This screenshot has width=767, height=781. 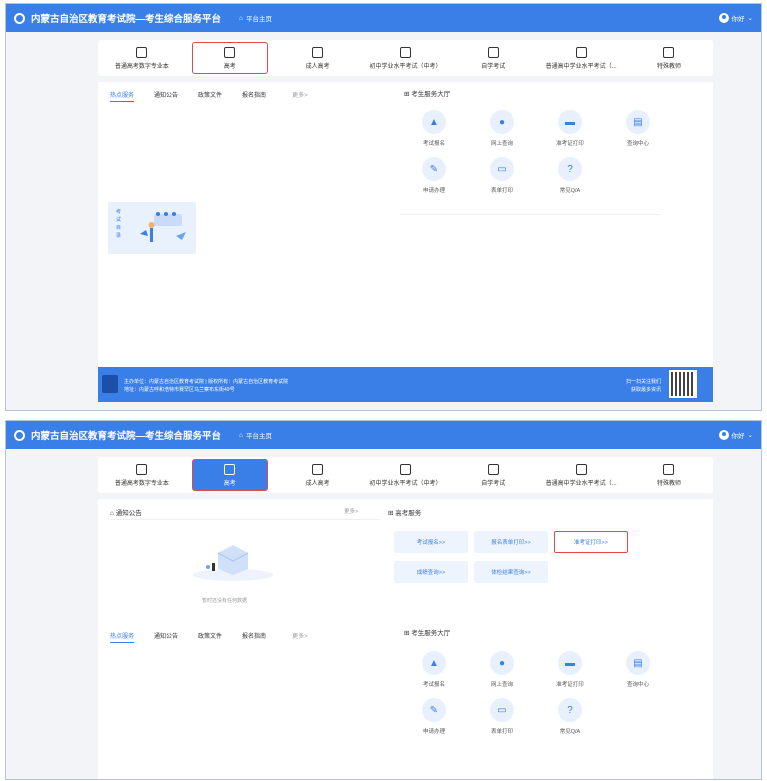 I want to click on quick-score-query: 成绩查询>>, so click(x=431, y=572).